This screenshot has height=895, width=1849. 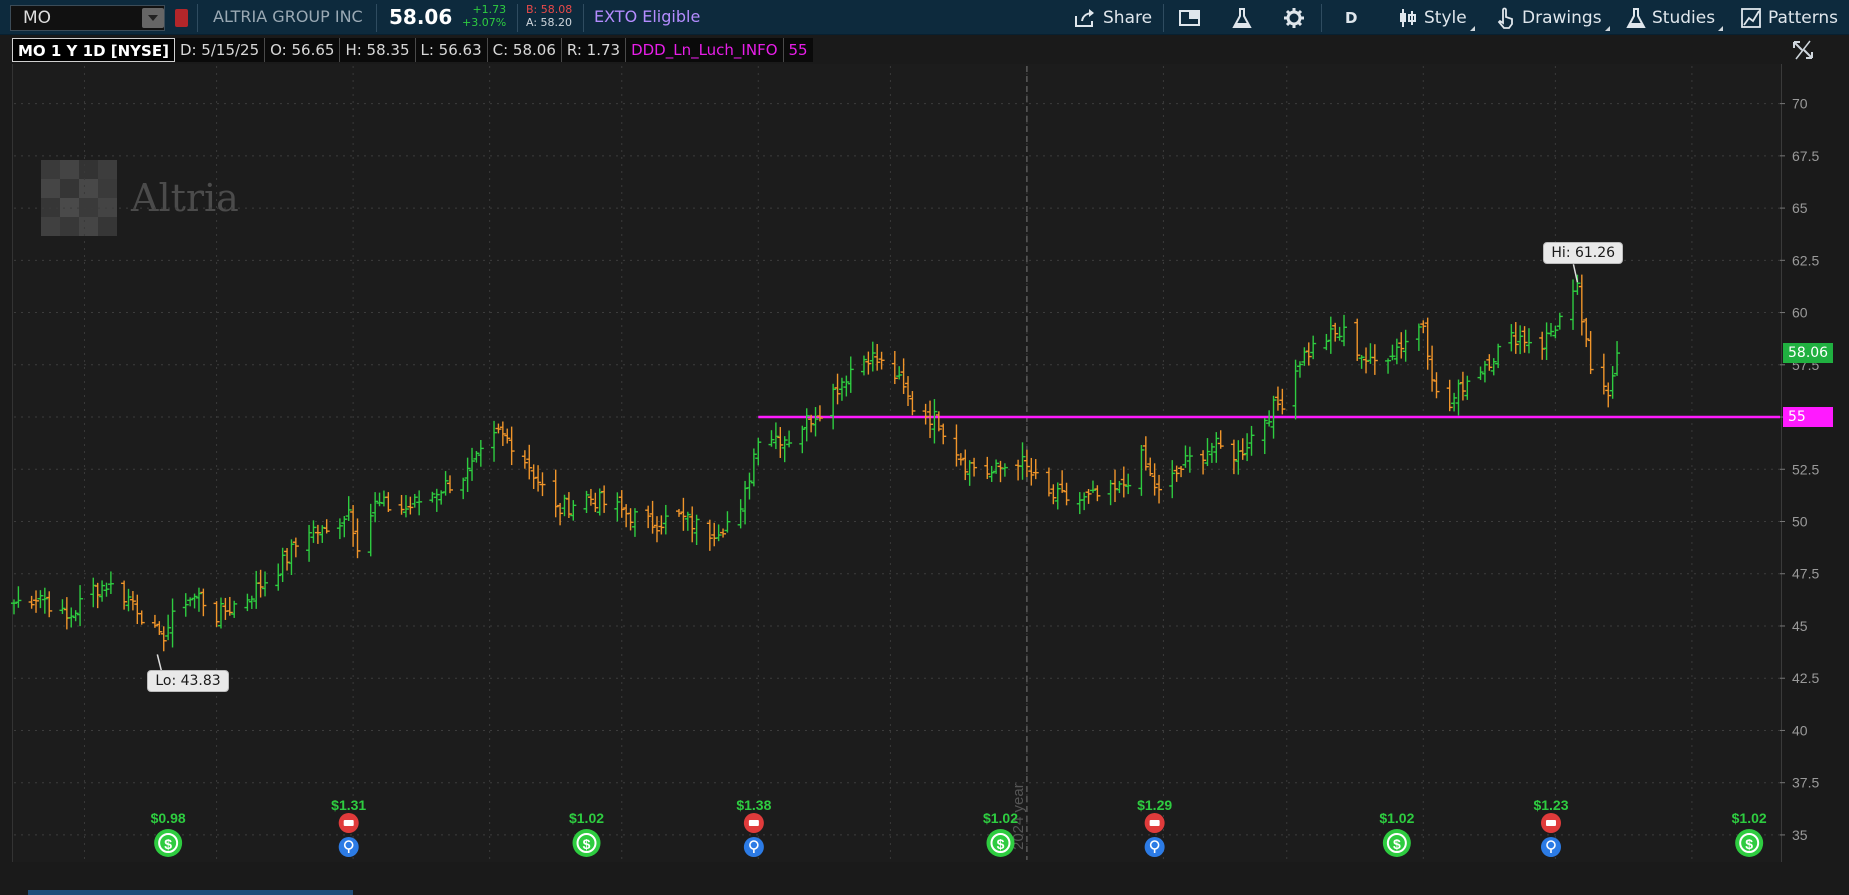 I want to click on last-price-tag: 58.06, so click(x=1808, y=353).